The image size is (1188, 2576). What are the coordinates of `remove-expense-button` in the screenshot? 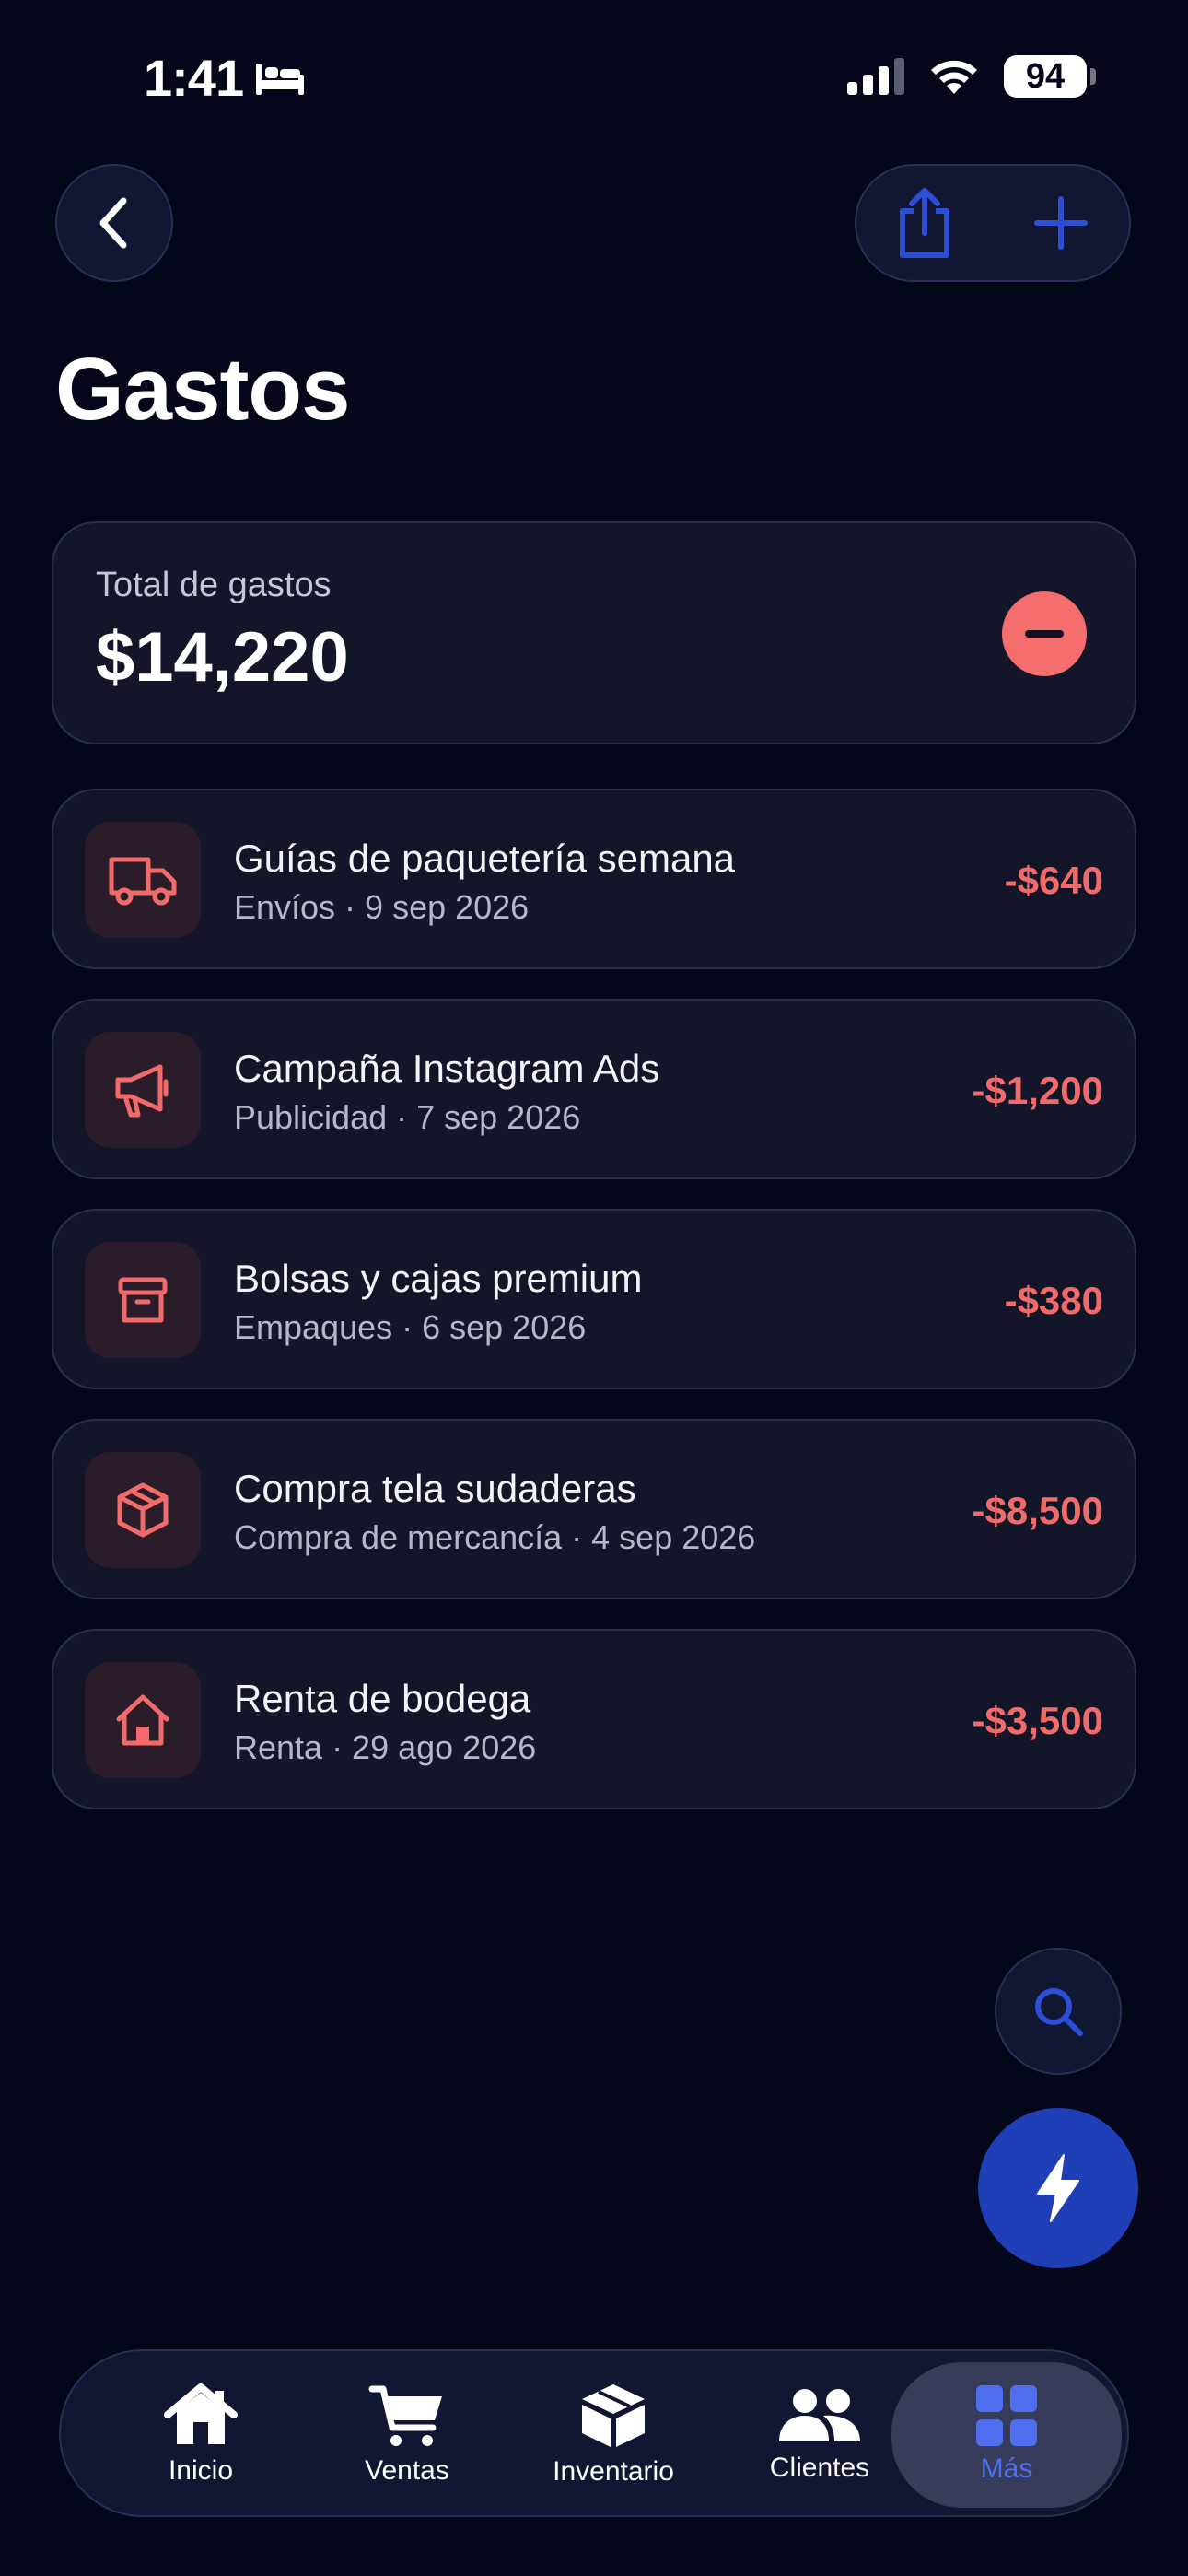 It's located at (1044, 633).